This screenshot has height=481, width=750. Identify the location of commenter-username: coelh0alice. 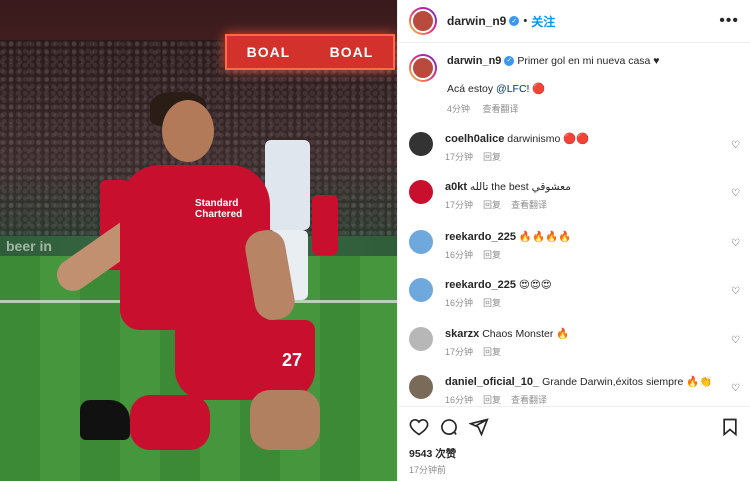
(474, 139).